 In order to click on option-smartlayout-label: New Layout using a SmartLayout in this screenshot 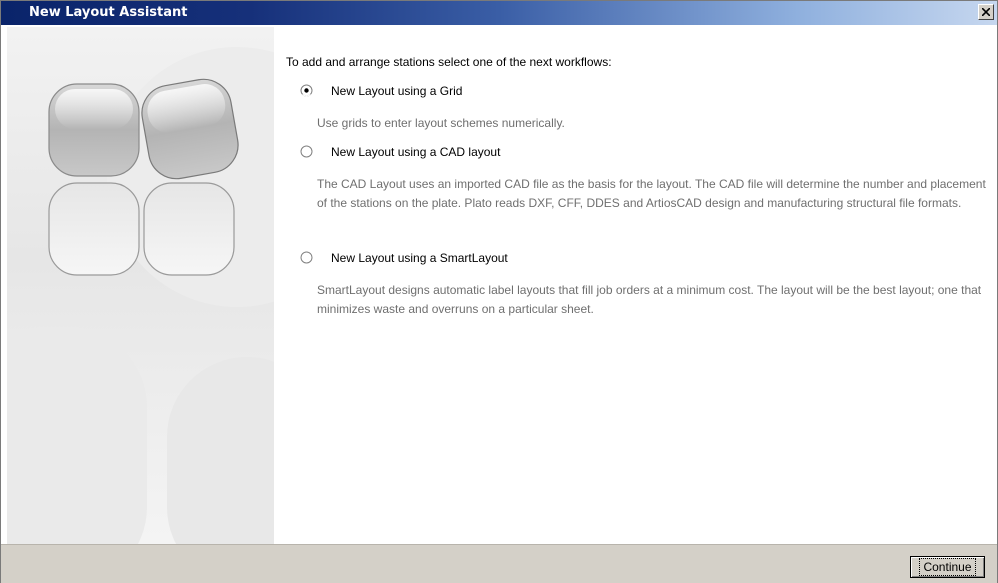, I will do `click(419, 258)`.